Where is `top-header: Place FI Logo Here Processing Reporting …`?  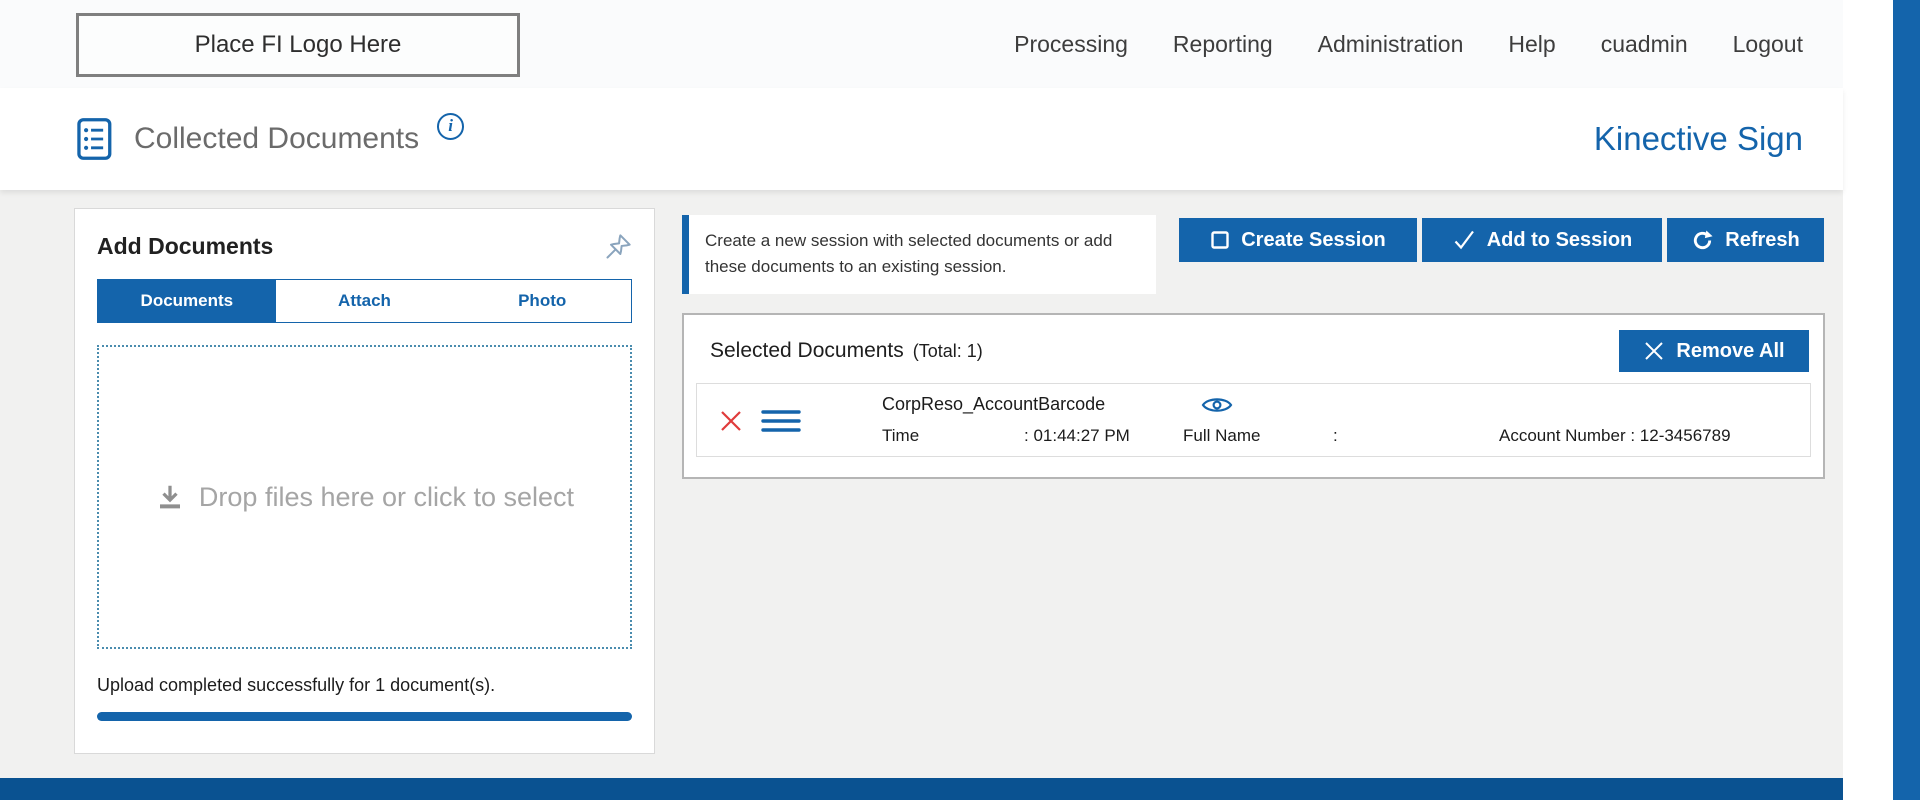
top-header: Place FI Logo Here Processing Reporting … is located at coordinates (921, 44).